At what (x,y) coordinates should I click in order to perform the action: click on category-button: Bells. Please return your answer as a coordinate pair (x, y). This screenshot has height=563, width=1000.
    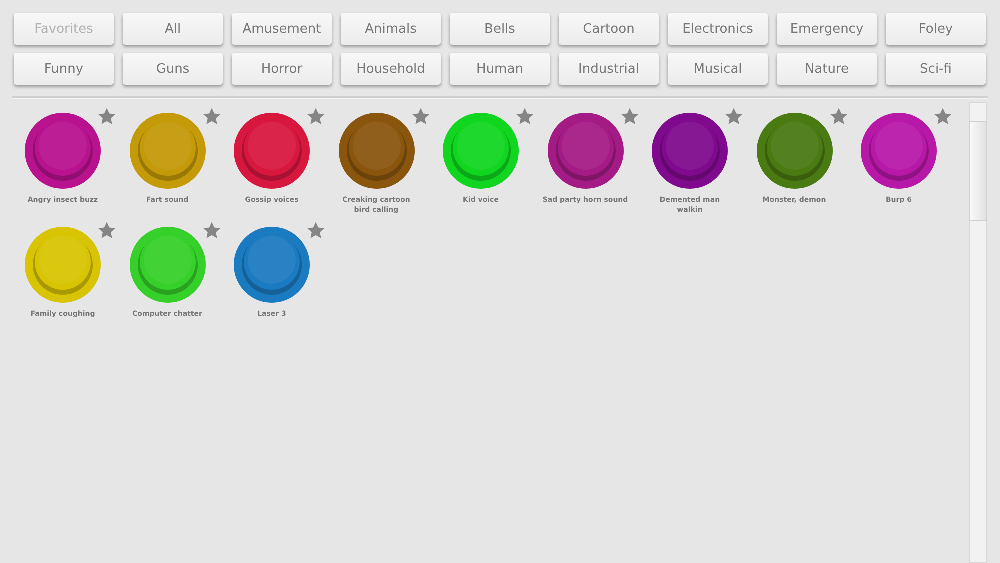
    Looking at the image, I should click on (500, 29).